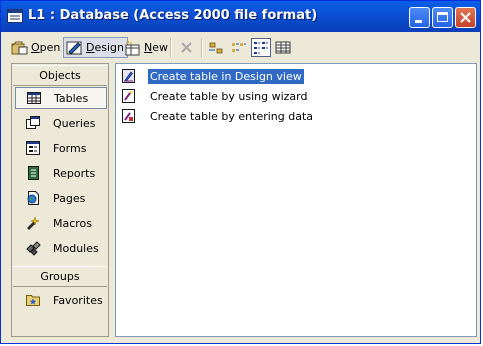  I want to click on design-button: Design, so click(95, 47).